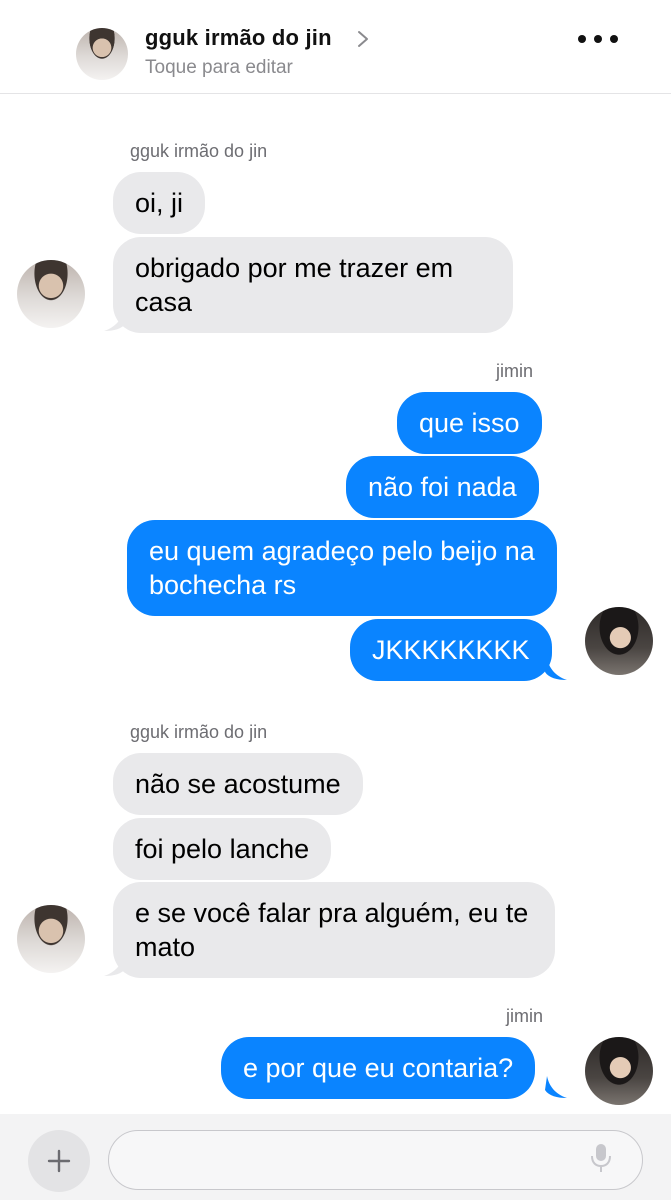 The height and width of the screenshot is (1200, 671). Describe the element at coordinates (582, 39) in the screenshot. I see `ellipsis-icon` at that location.